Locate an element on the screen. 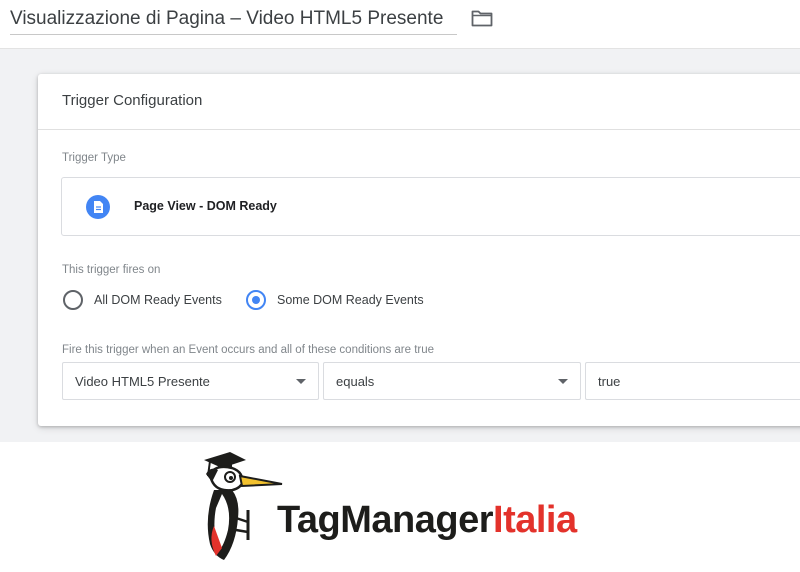 The width and height of the screenshot is (800, 572). woodpecker-mascot-icon is located at coordinates (243, 506).